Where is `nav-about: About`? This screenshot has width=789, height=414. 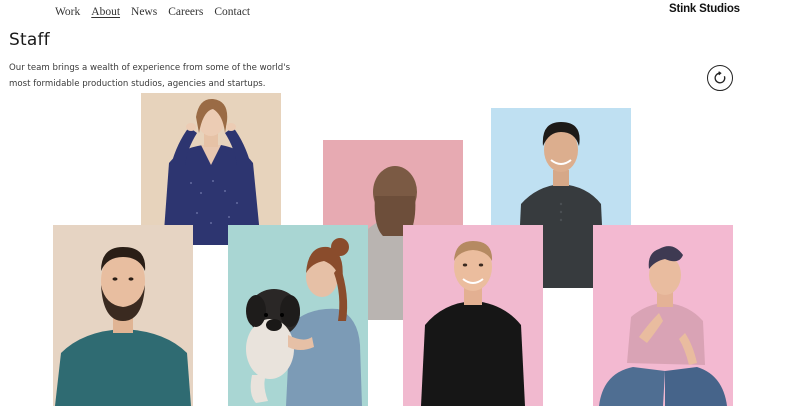
nav-about: About is located at coordinates (105, 12).